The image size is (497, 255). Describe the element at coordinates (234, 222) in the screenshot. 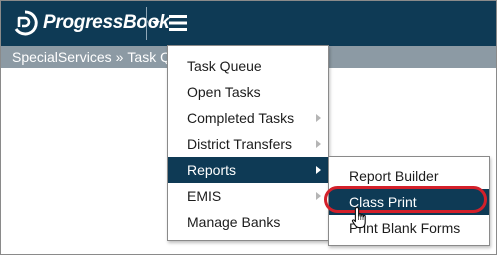

I see `menu-item-label: Manage Banks` at that location.